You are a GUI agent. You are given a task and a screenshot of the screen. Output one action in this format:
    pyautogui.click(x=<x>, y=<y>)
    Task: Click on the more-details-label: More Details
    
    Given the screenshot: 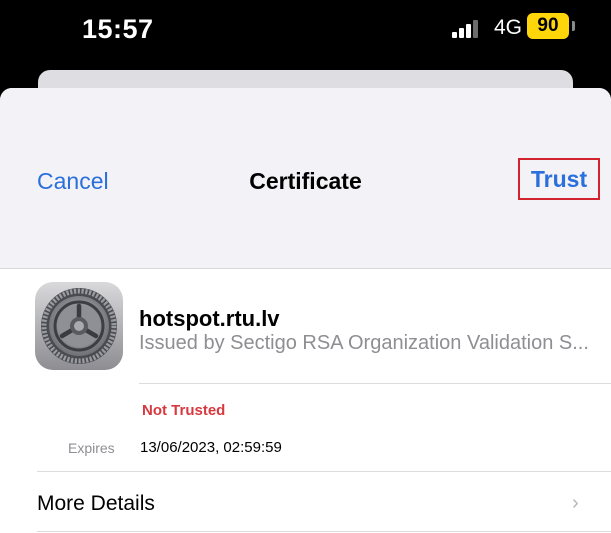 What is the action you would take?
    pyautogui.click(x=96, y=503)
    